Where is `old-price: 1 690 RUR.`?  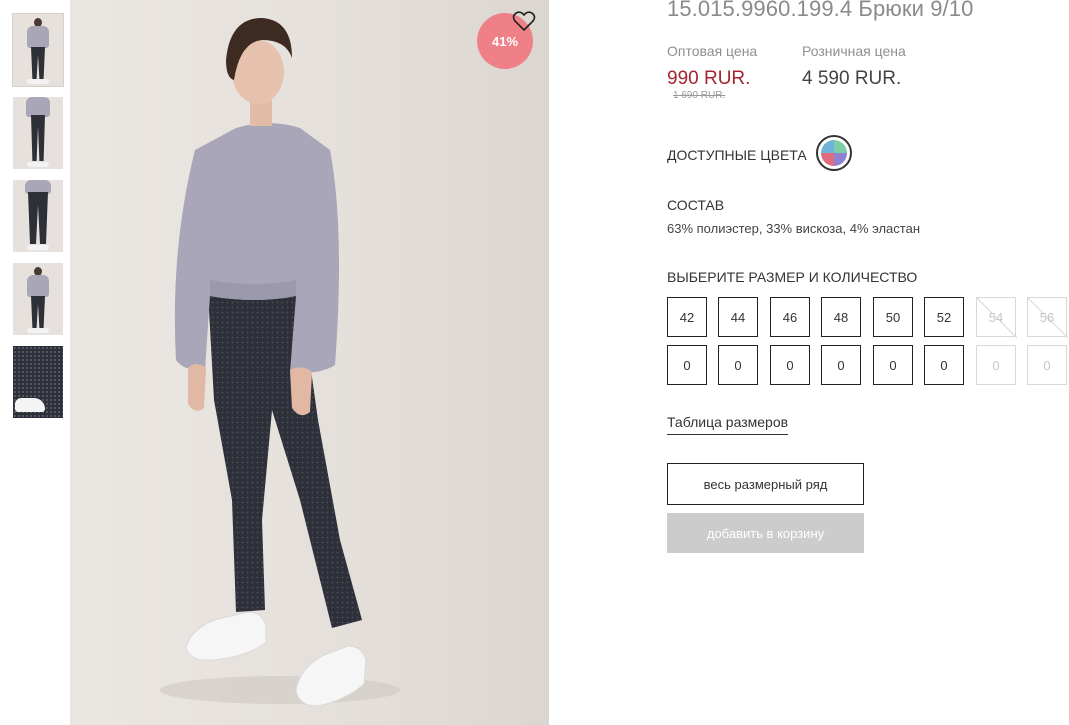 old-price: 1 690 RUR. is located at coordinates (699, 95).